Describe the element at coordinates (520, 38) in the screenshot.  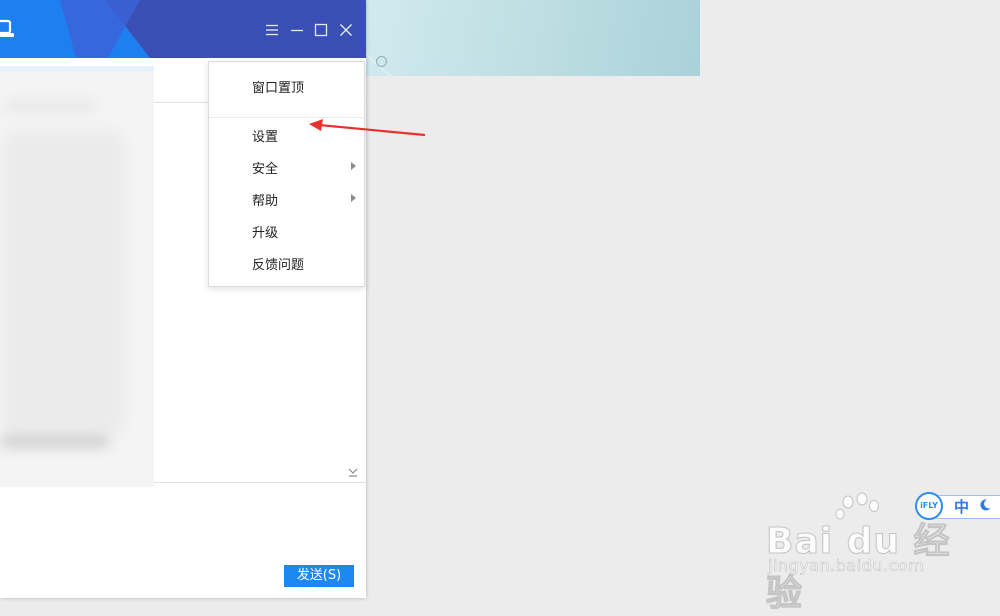
I see `banner-decoration-arc` at that location.